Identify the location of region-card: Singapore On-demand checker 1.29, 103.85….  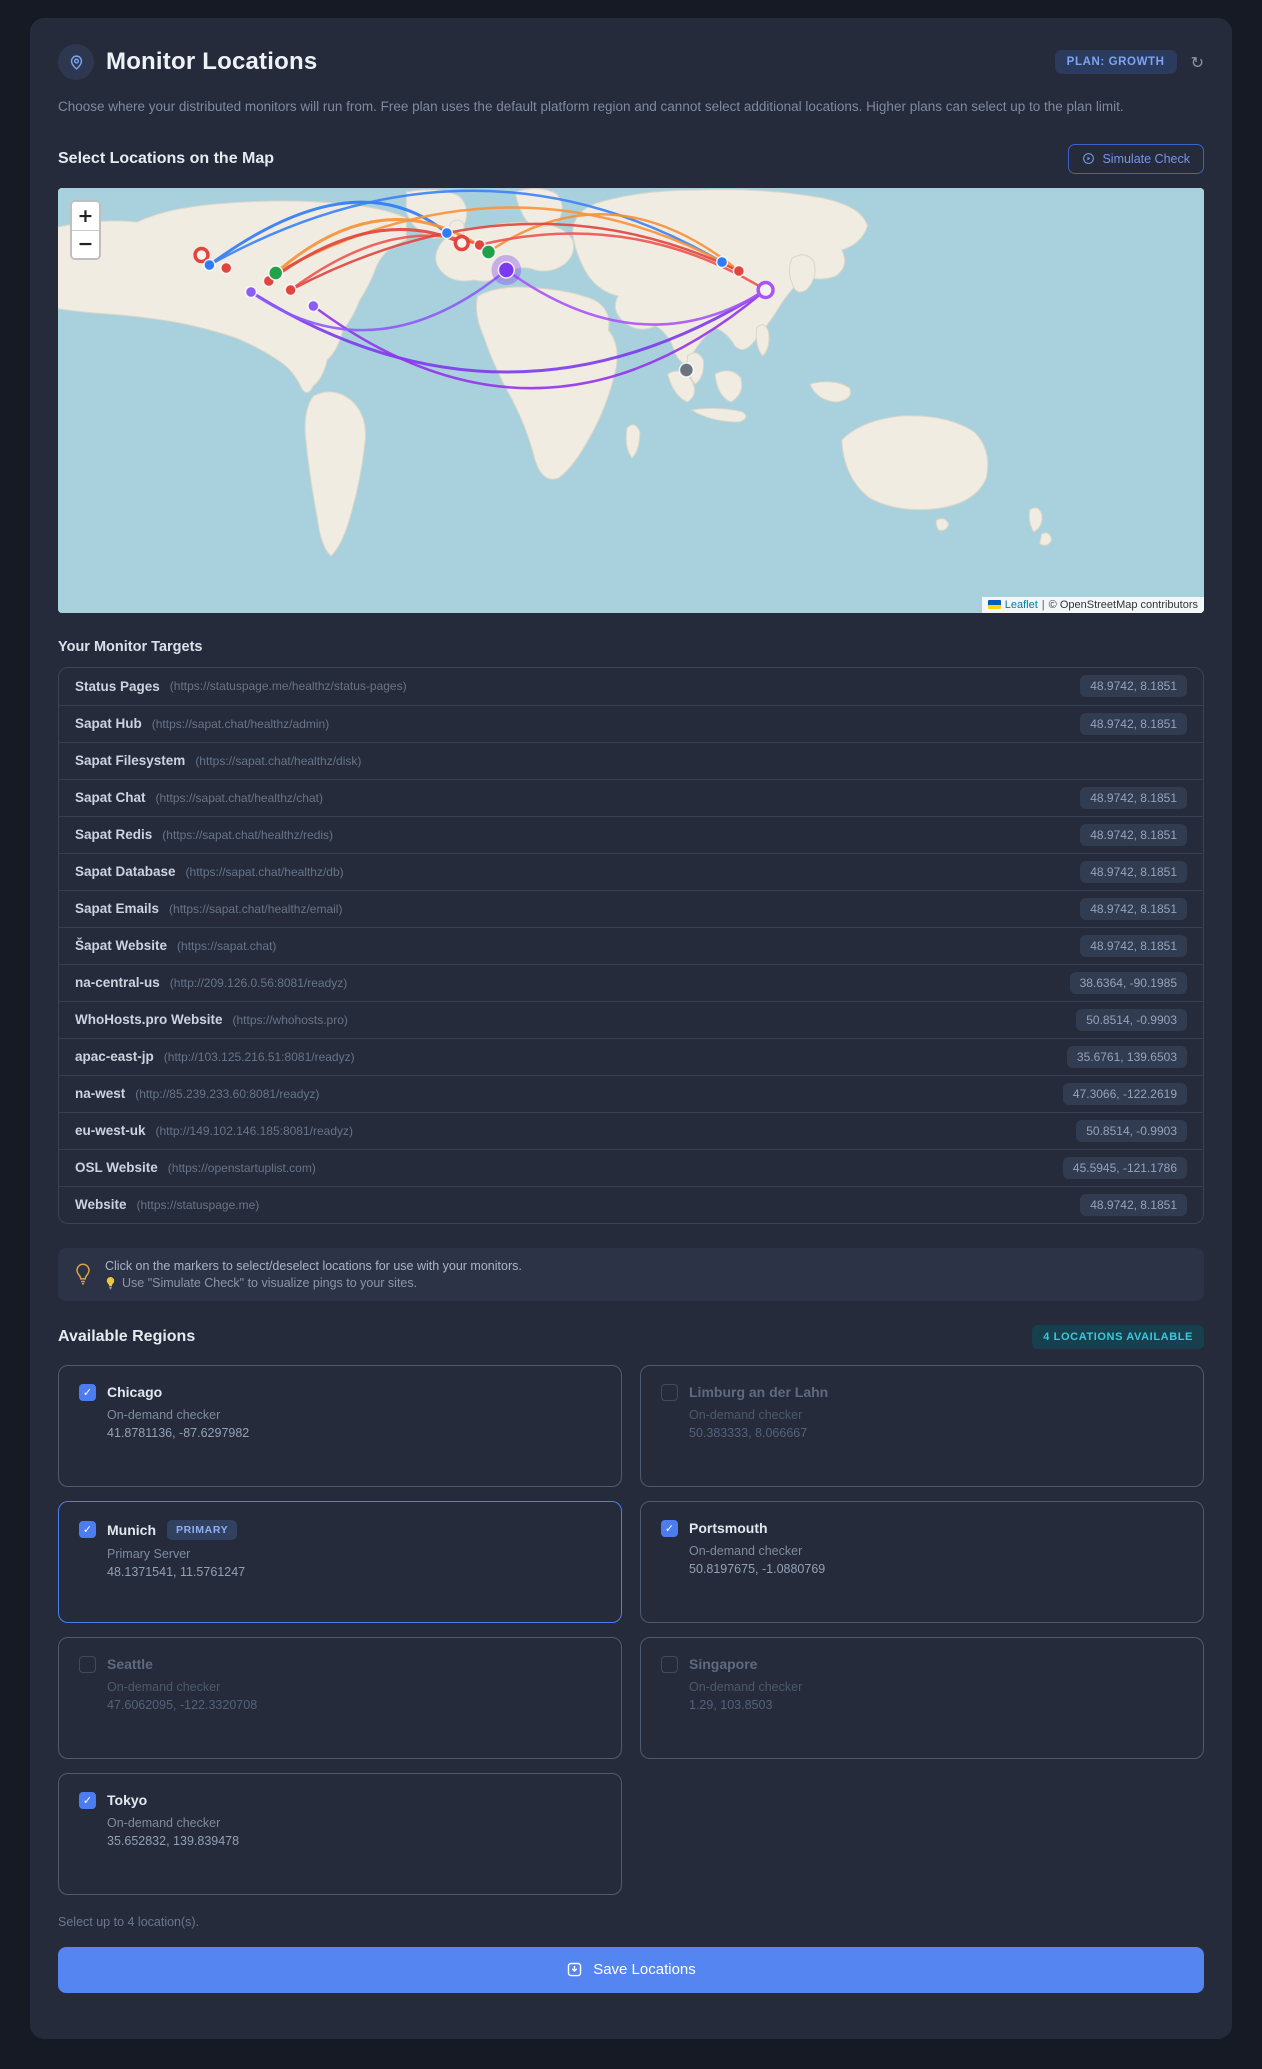
(922, 1697).